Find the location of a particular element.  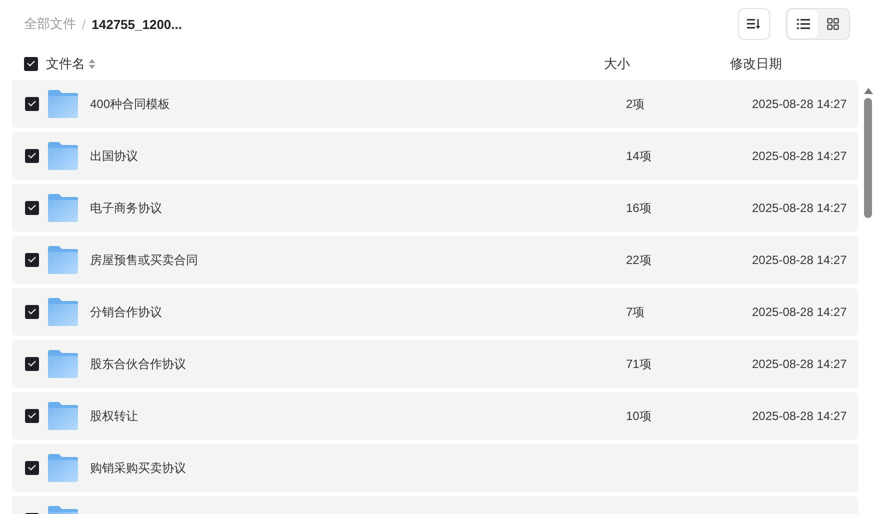

column-header: 修改日期 is located at coordinates (756, 64).